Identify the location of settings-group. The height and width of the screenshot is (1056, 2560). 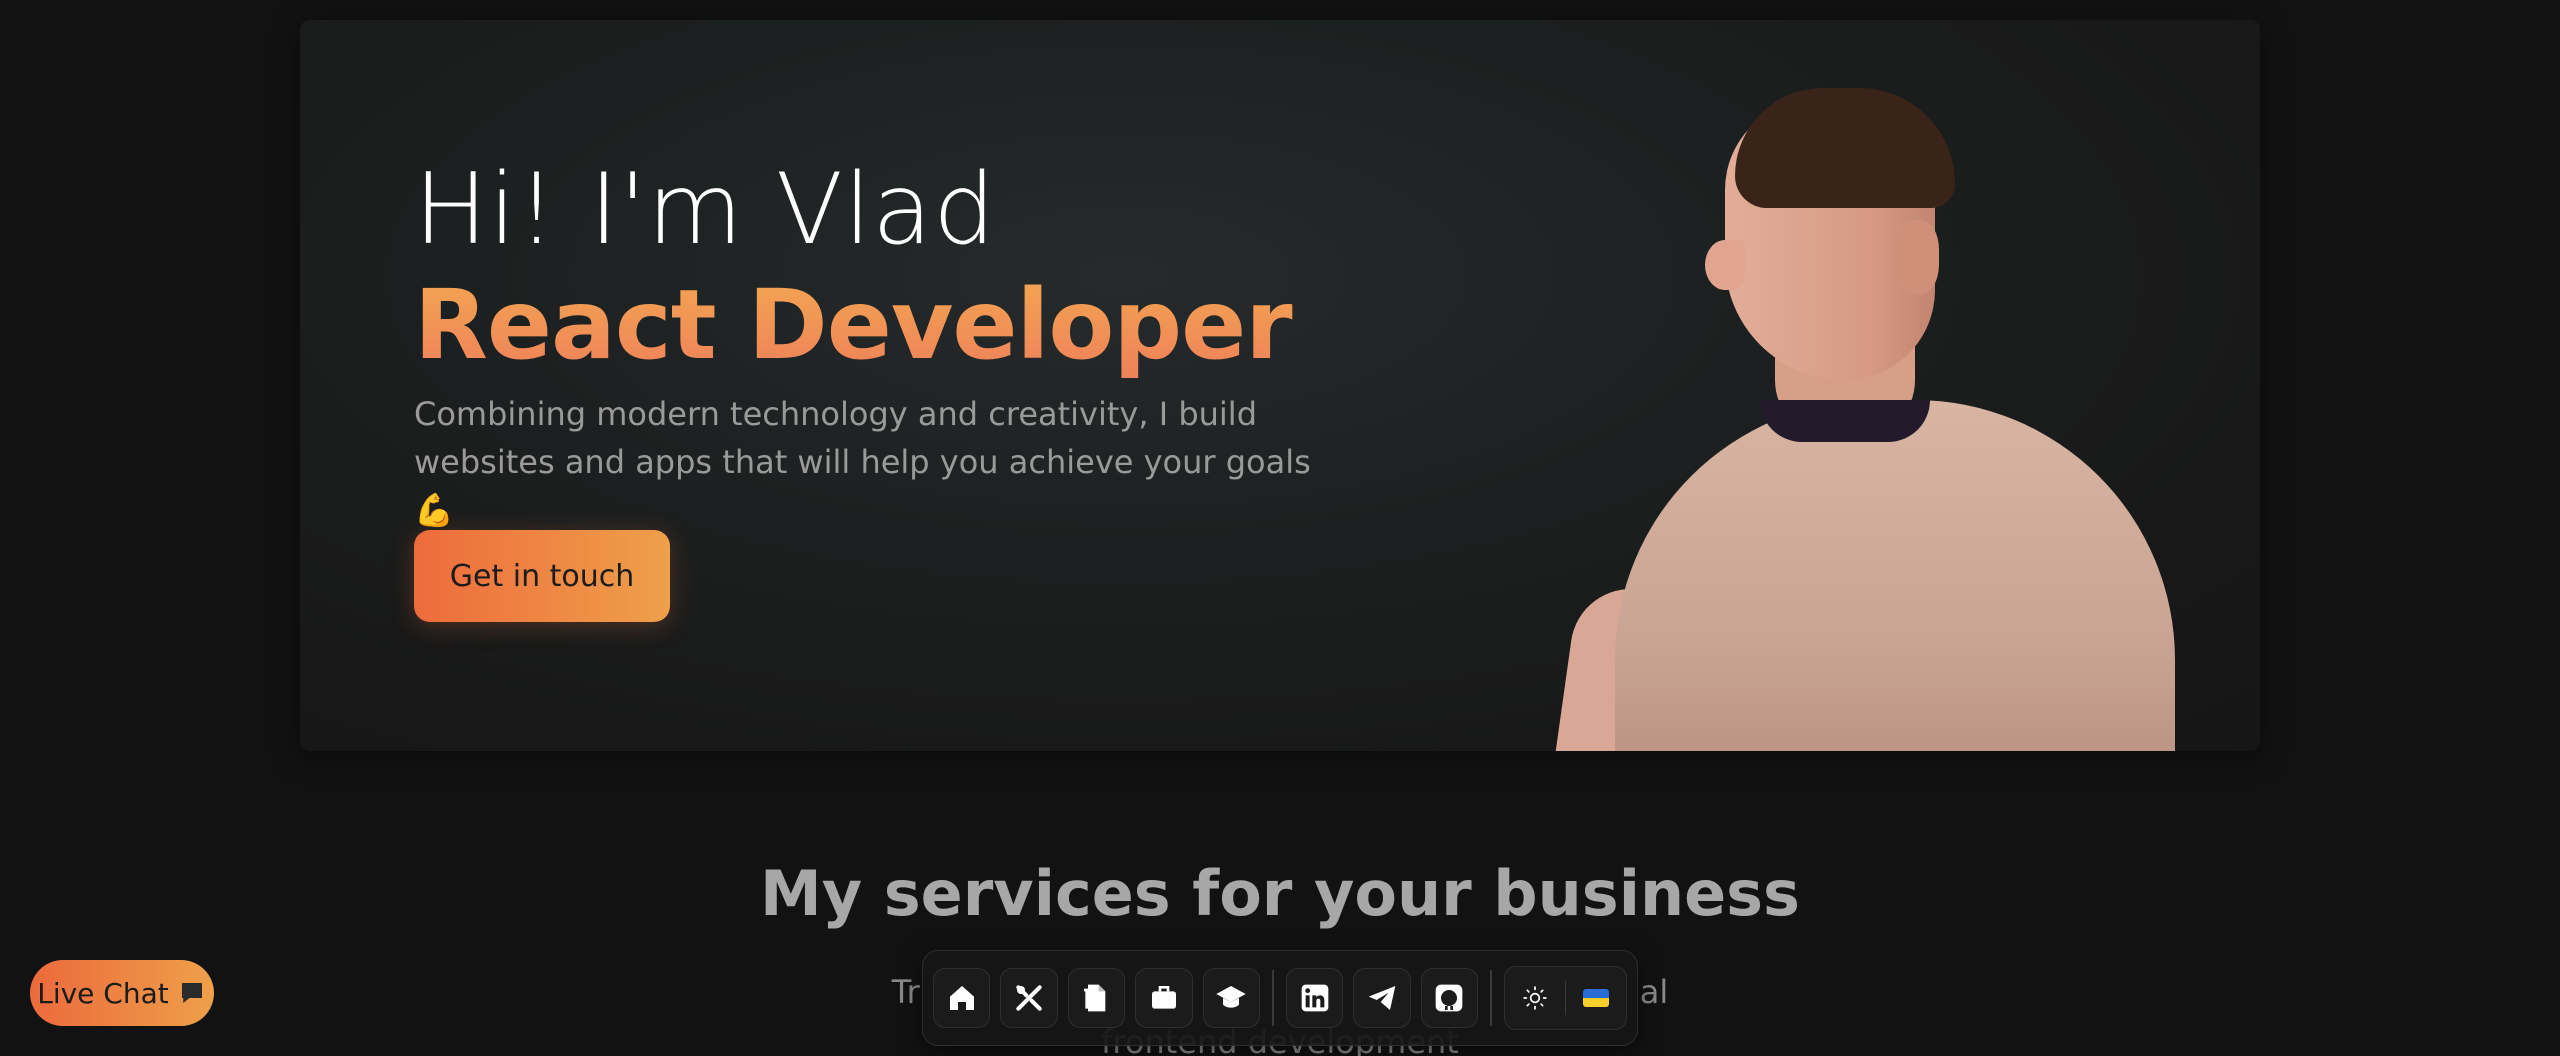
(1565, 998).